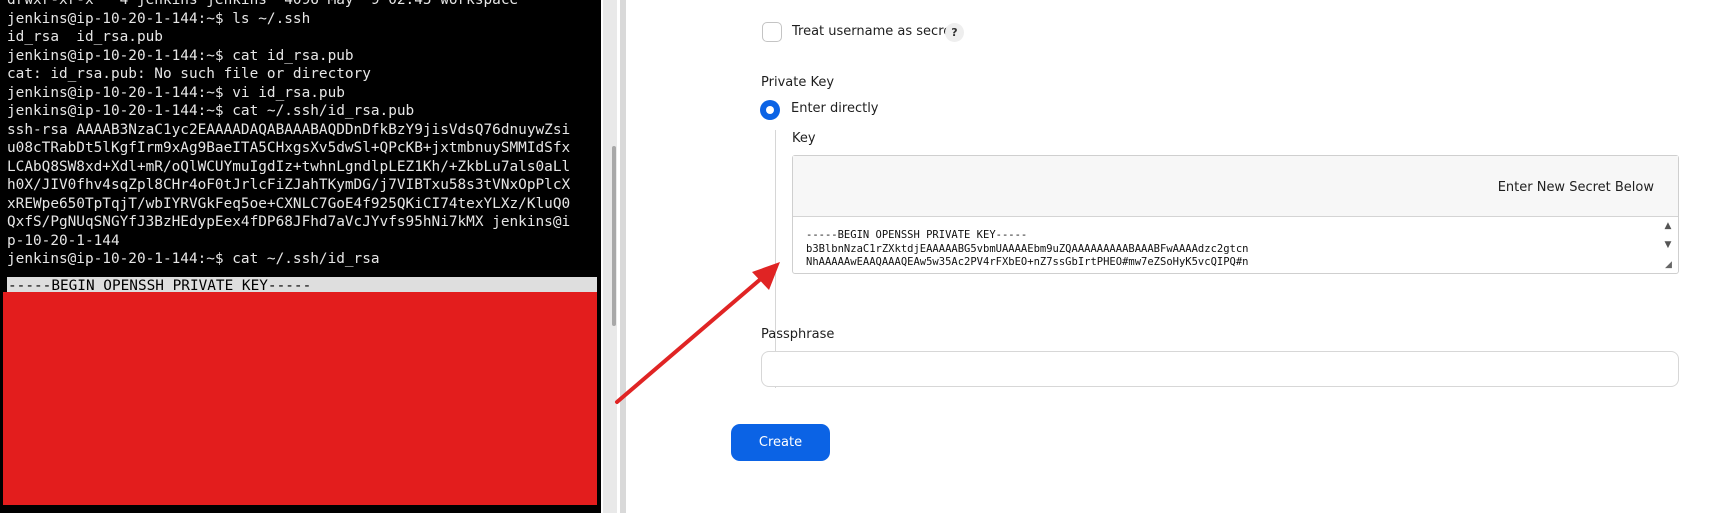 The image size is (1710, 513). What do you see at coordinates (180, 55) in the screenshot?
I see `terminal-line: jenkins@ip-10-20-1-144:~$ cat id_rsa.pub` at bounding box center [180, 55].